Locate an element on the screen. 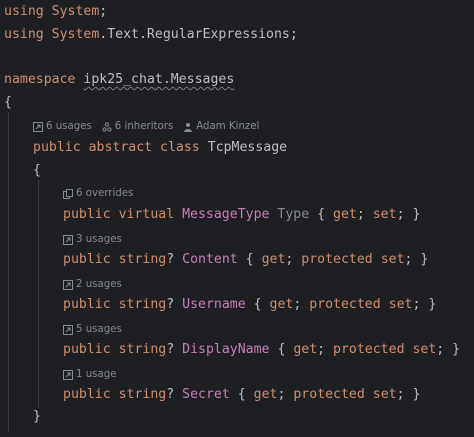 The height and width of the screenshot is (437, 474). member-inlay-hint: 6 overrides is located at coordinates (98, 194).